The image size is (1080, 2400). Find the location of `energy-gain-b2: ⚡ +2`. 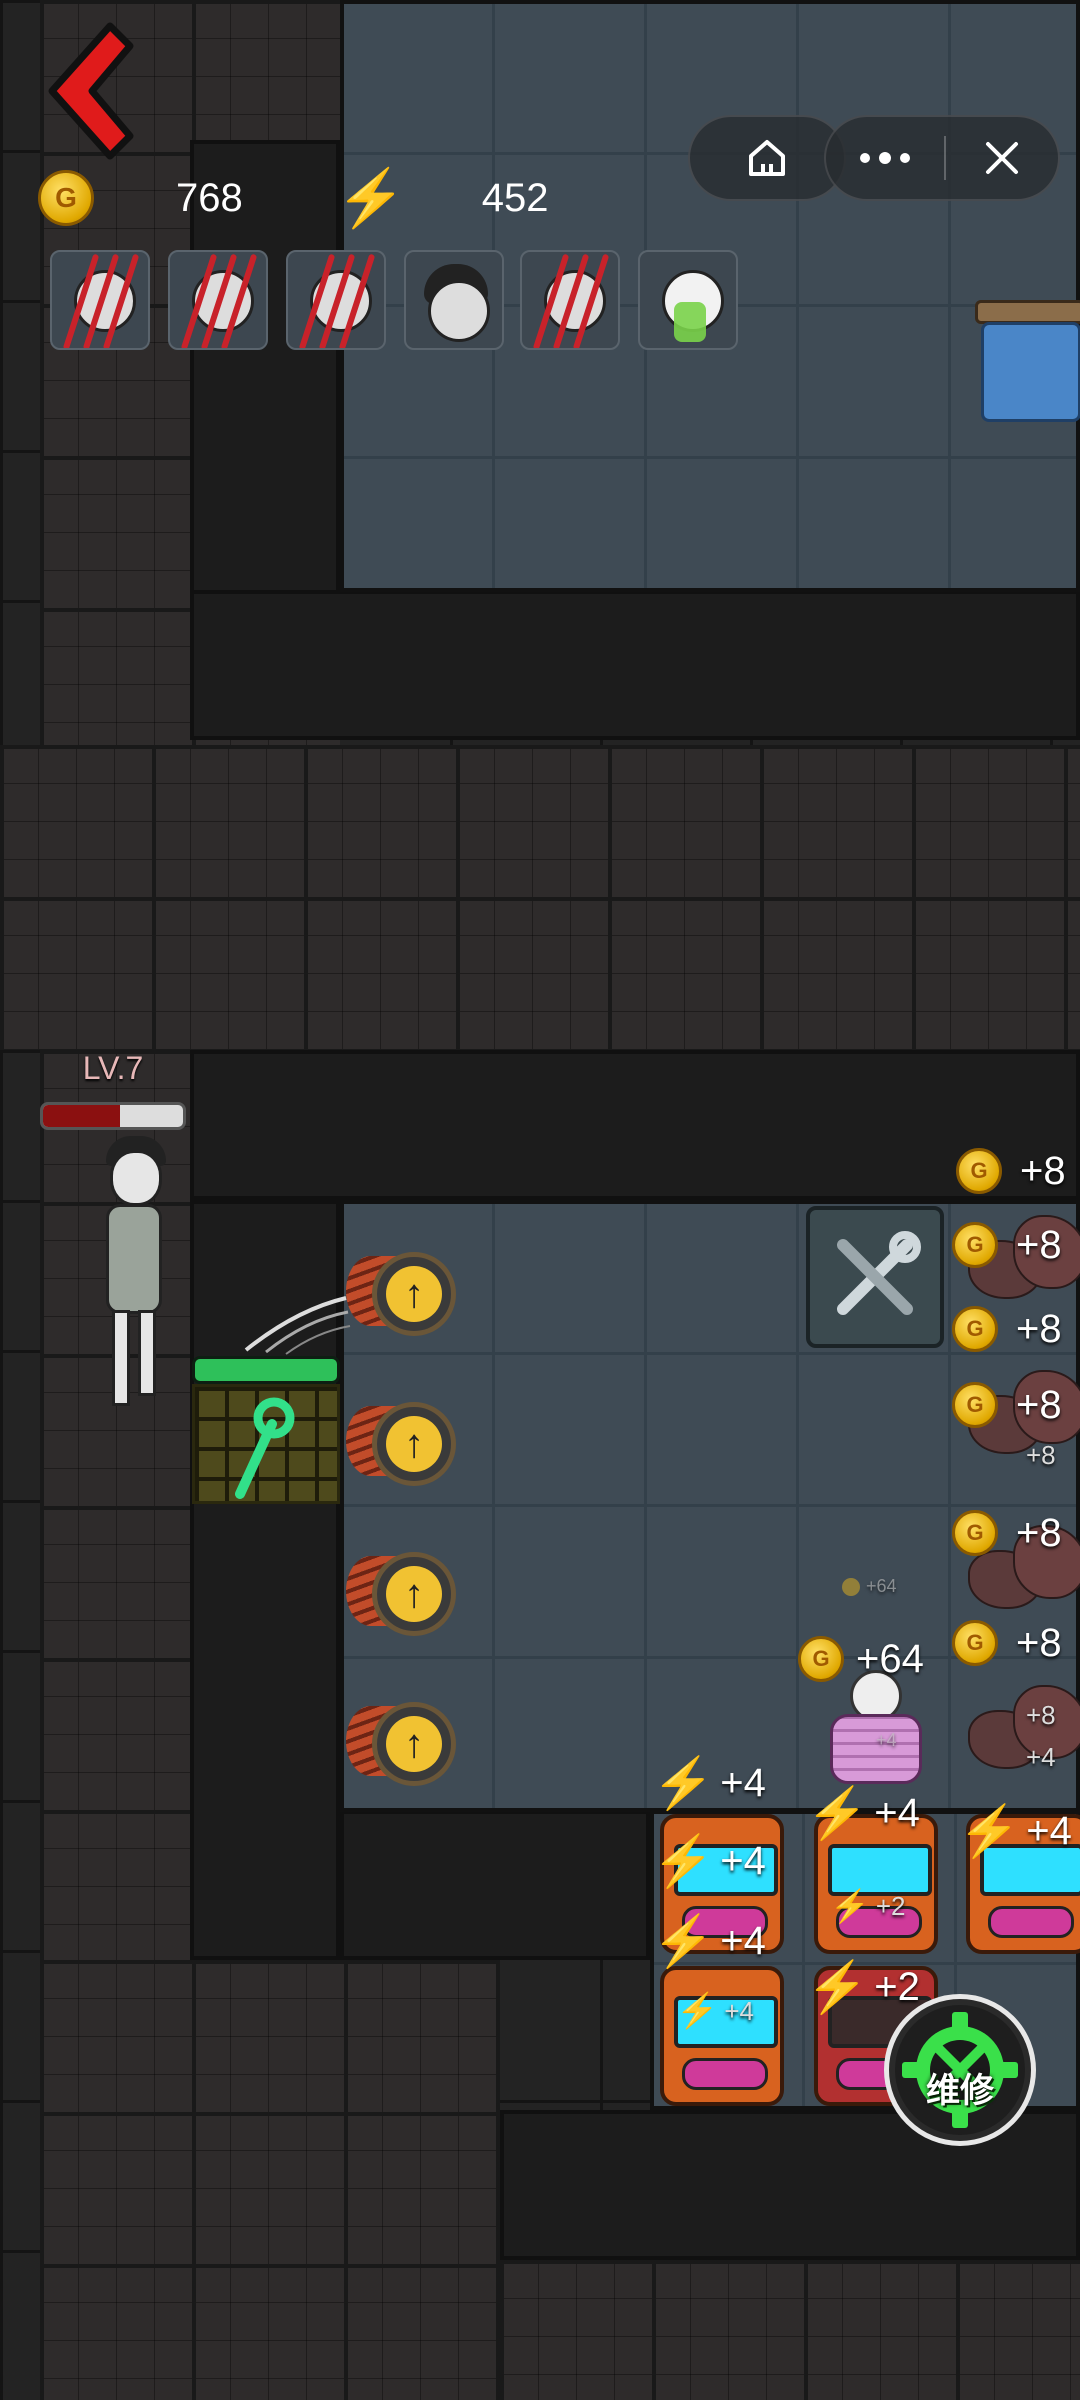

energy-gain-b2: ⚡ +2 is located at coordinates (863, 1987).